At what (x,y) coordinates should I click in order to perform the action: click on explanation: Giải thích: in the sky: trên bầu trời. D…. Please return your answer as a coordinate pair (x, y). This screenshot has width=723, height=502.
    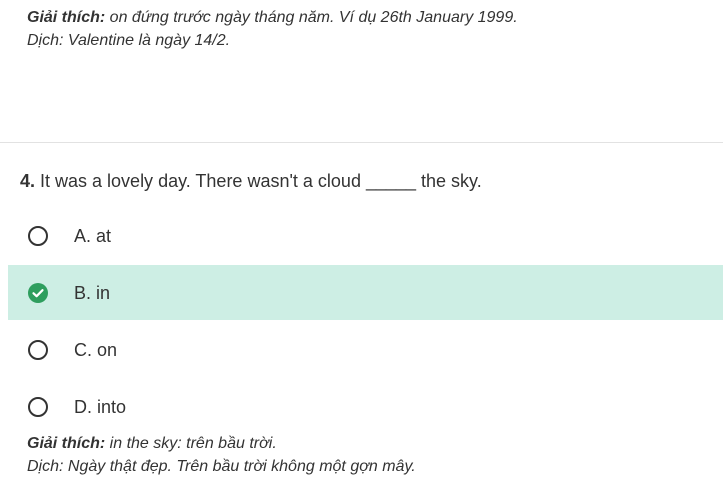
    Looking at the image, I should click on (221, 455).